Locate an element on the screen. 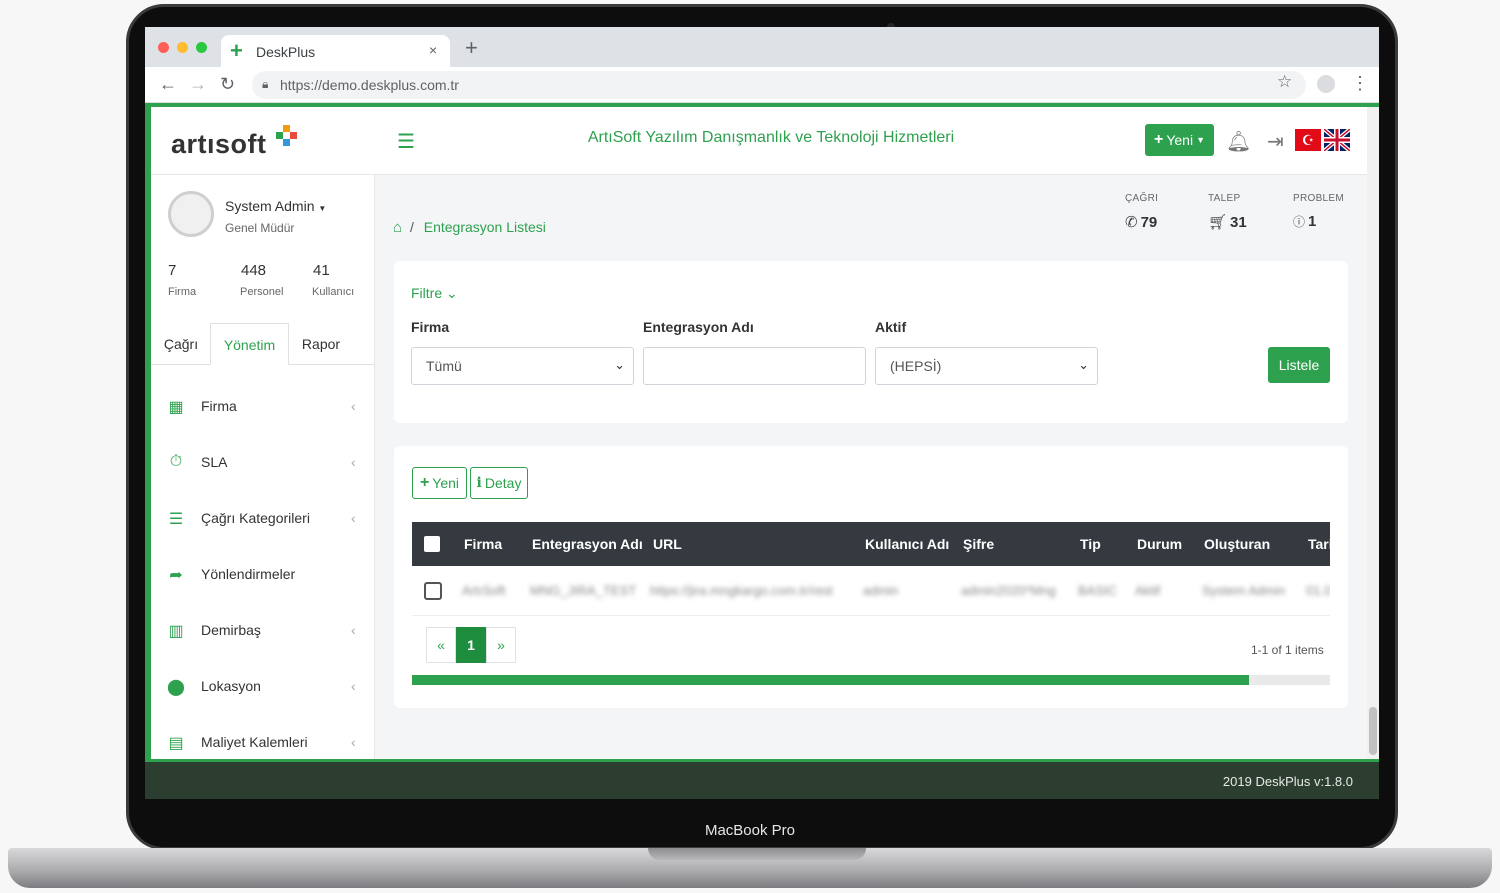  stat-personel-label: Personel is located at coordinates (262, 292).